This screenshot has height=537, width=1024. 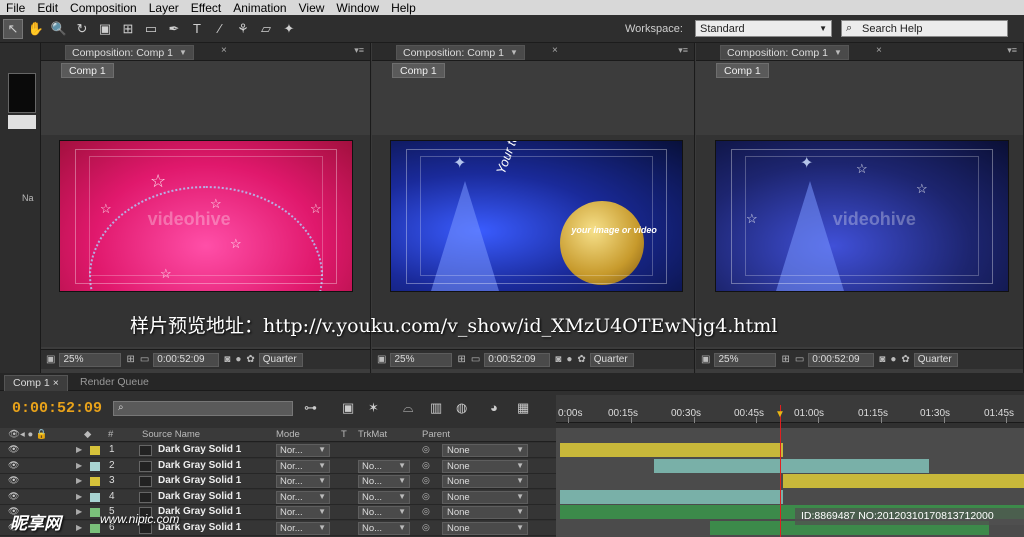 I want to click on hand-tool-icon: ✋, so click(x=36, y=29).